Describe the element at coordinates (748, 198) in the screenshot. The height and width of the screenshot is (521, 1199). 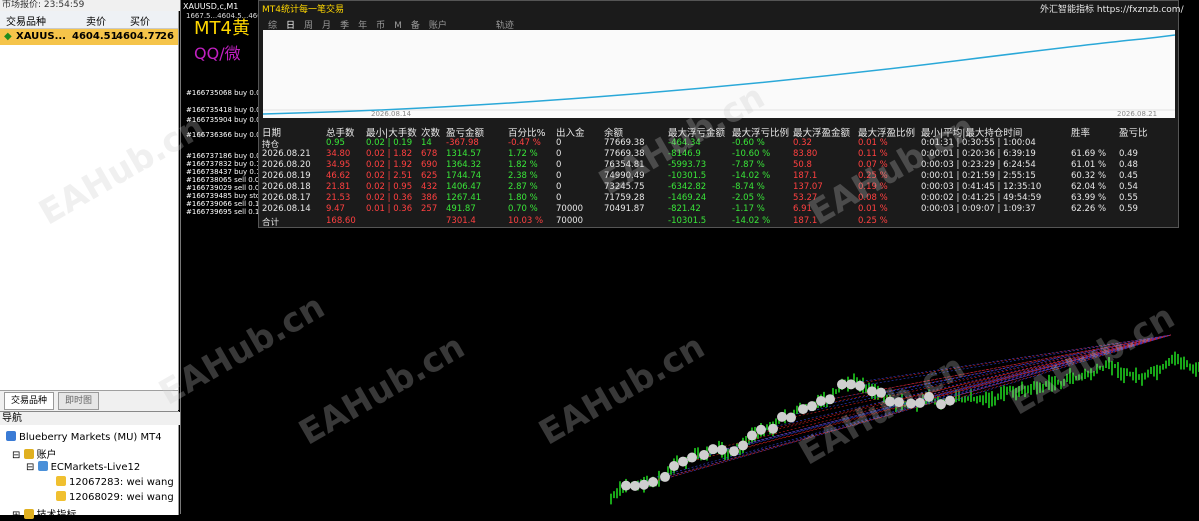
I see `table-cell: -2.05 %` at that location.